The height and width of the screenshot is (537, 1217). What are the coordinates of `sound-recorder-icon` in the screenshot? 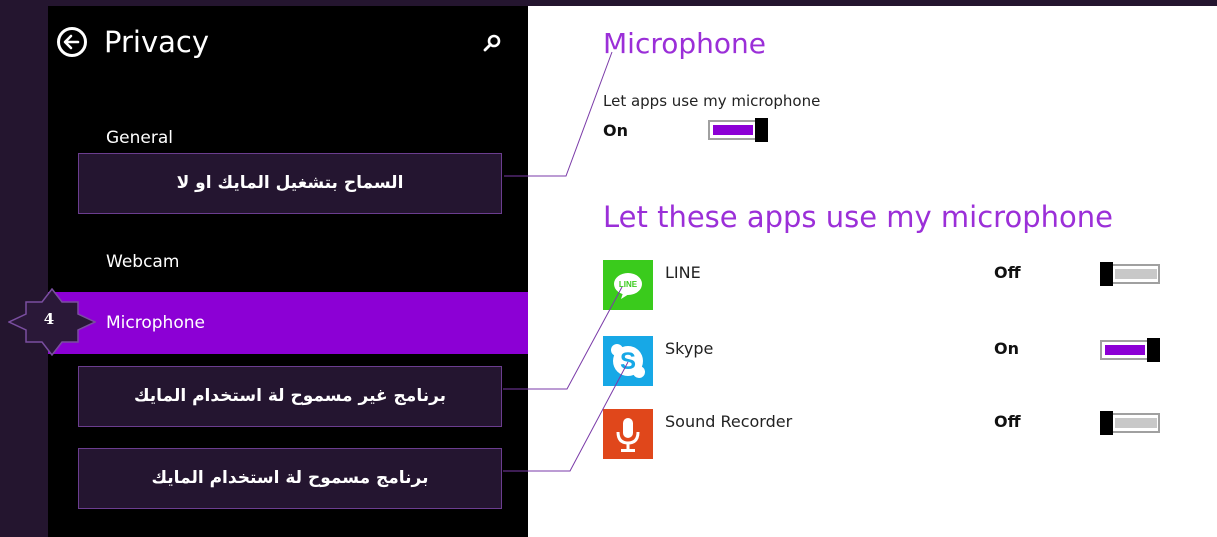 It's located at (628, 434).